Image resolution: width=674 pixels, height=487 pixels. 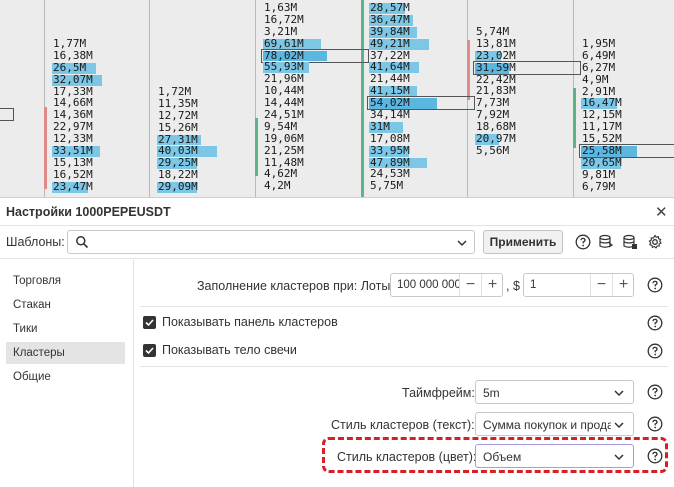 What do you see at coordinates (35, 242) in the screenshot?
I see `templates-label: Шаблоны:` at bounding box center [35, 242].